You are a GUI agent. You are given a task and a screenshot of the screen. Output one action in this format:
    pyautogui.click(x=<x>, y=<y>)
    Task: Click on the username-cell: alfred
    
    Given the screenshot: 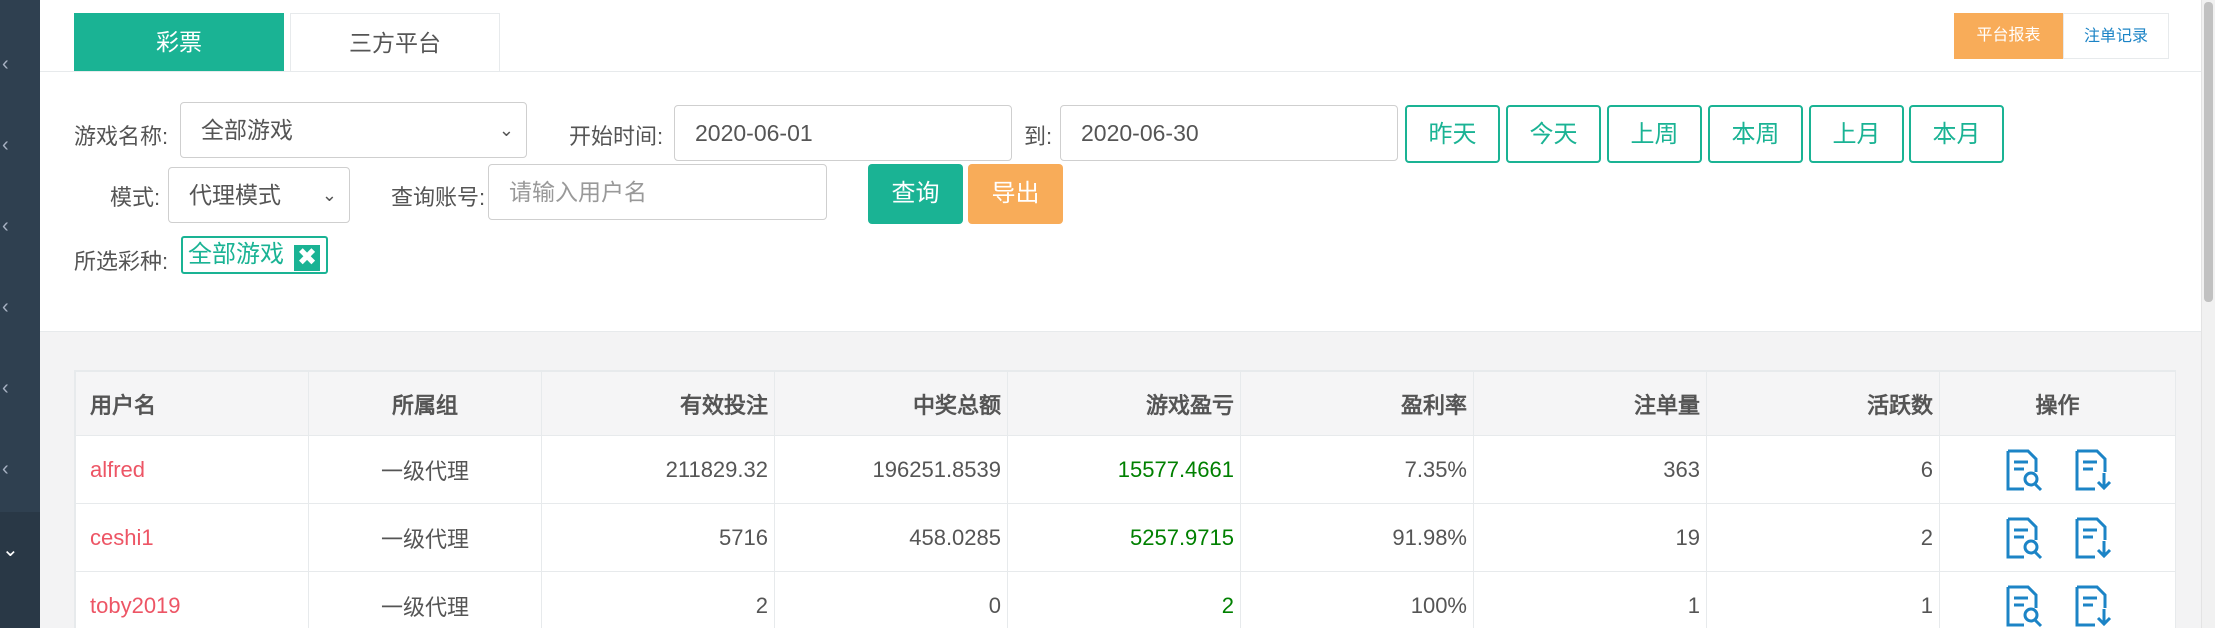 What is the action you would take?
    pyautogui.click(x=192, y=469)
    